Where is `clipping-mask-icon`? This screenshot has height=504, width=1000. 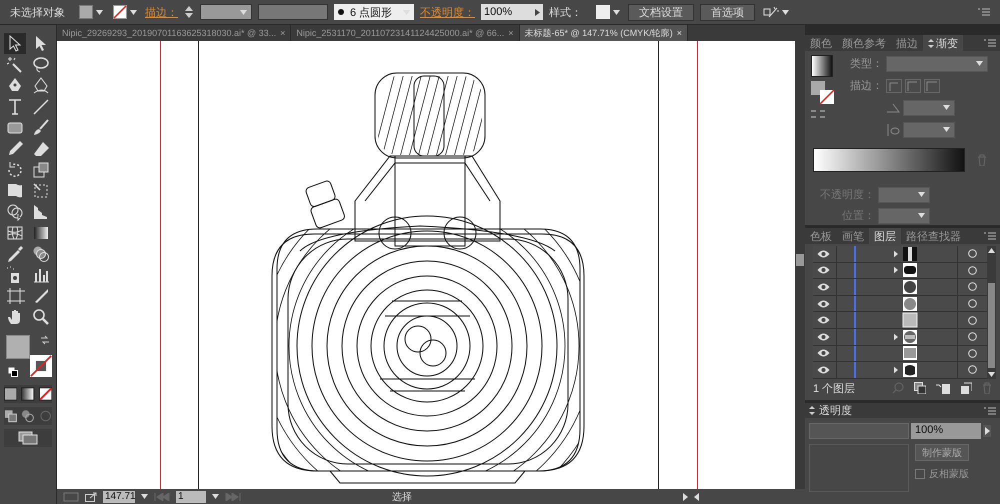
clipping-mask-icon is located at coordinates (920, 388).